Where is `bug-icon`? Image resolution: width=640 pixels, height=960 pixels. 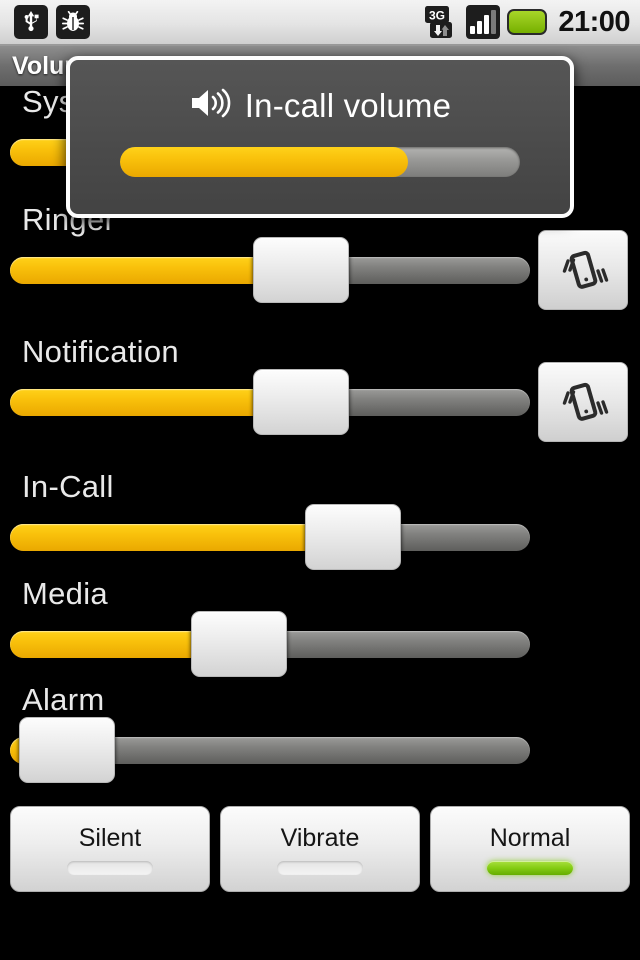
bug-icon is located at coordinates (73, 22).